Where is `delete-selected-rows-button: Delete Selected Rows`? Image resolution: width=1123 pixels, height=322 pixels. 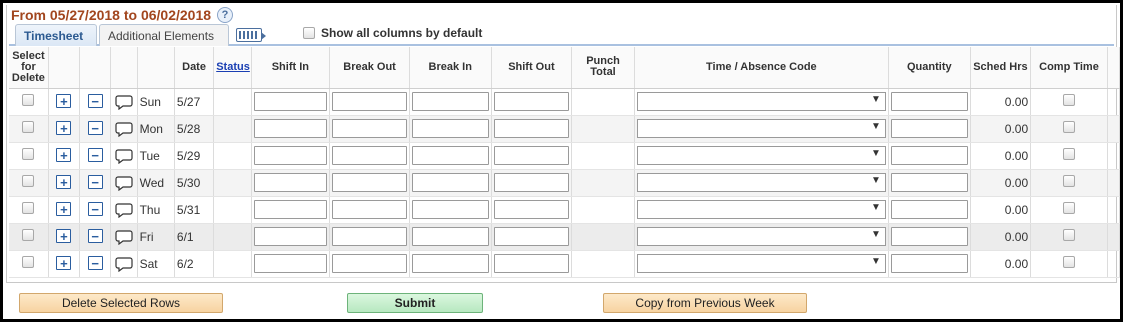 delete-selected-rows-button: Delete Selected Rows is located at coordinates (121, 303).